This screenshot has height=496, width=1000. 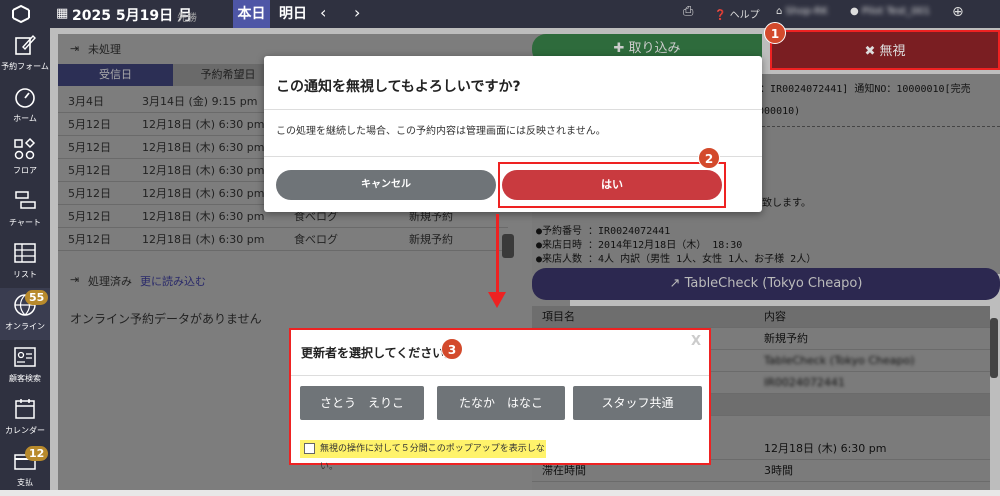 I want to click on calendar-icon, so click(x=25, y=409).